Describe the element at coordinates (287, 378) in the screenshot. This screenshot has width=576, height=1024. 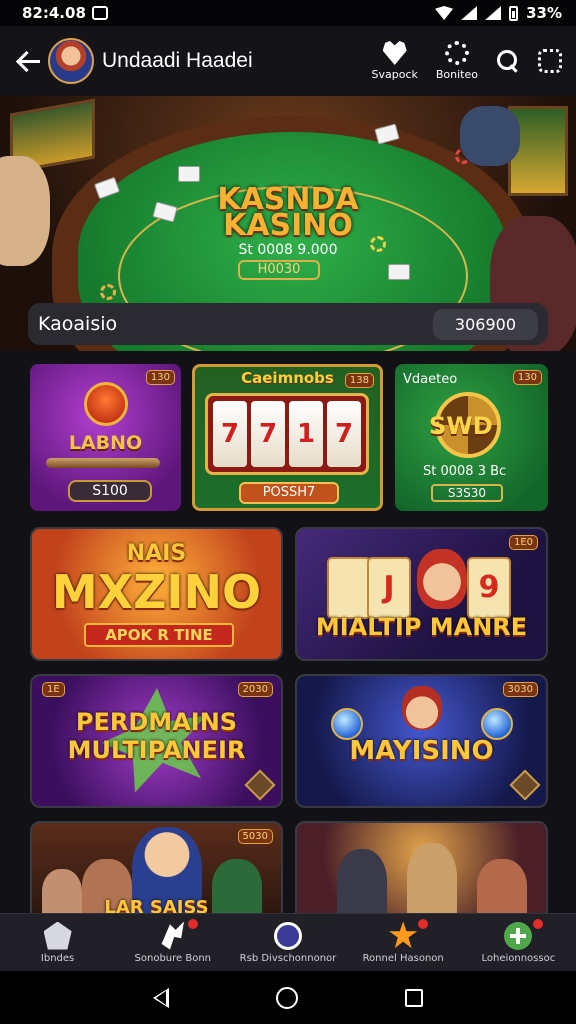
I see `game-title: Caeimnobs` at that location.